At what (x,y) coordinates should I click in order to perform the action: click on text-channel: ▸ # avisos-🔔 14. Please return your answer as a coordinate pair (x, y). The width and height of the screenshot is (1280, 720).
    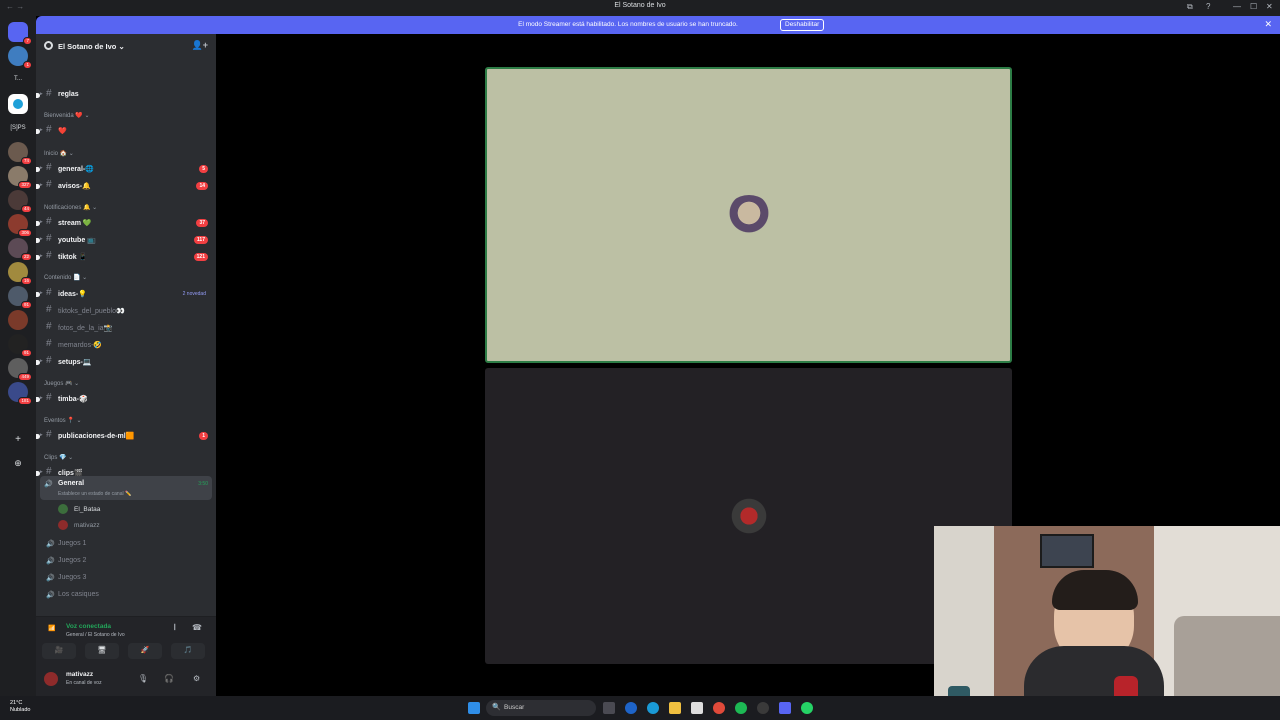
    Looking at the image, I should click on (124, 186).